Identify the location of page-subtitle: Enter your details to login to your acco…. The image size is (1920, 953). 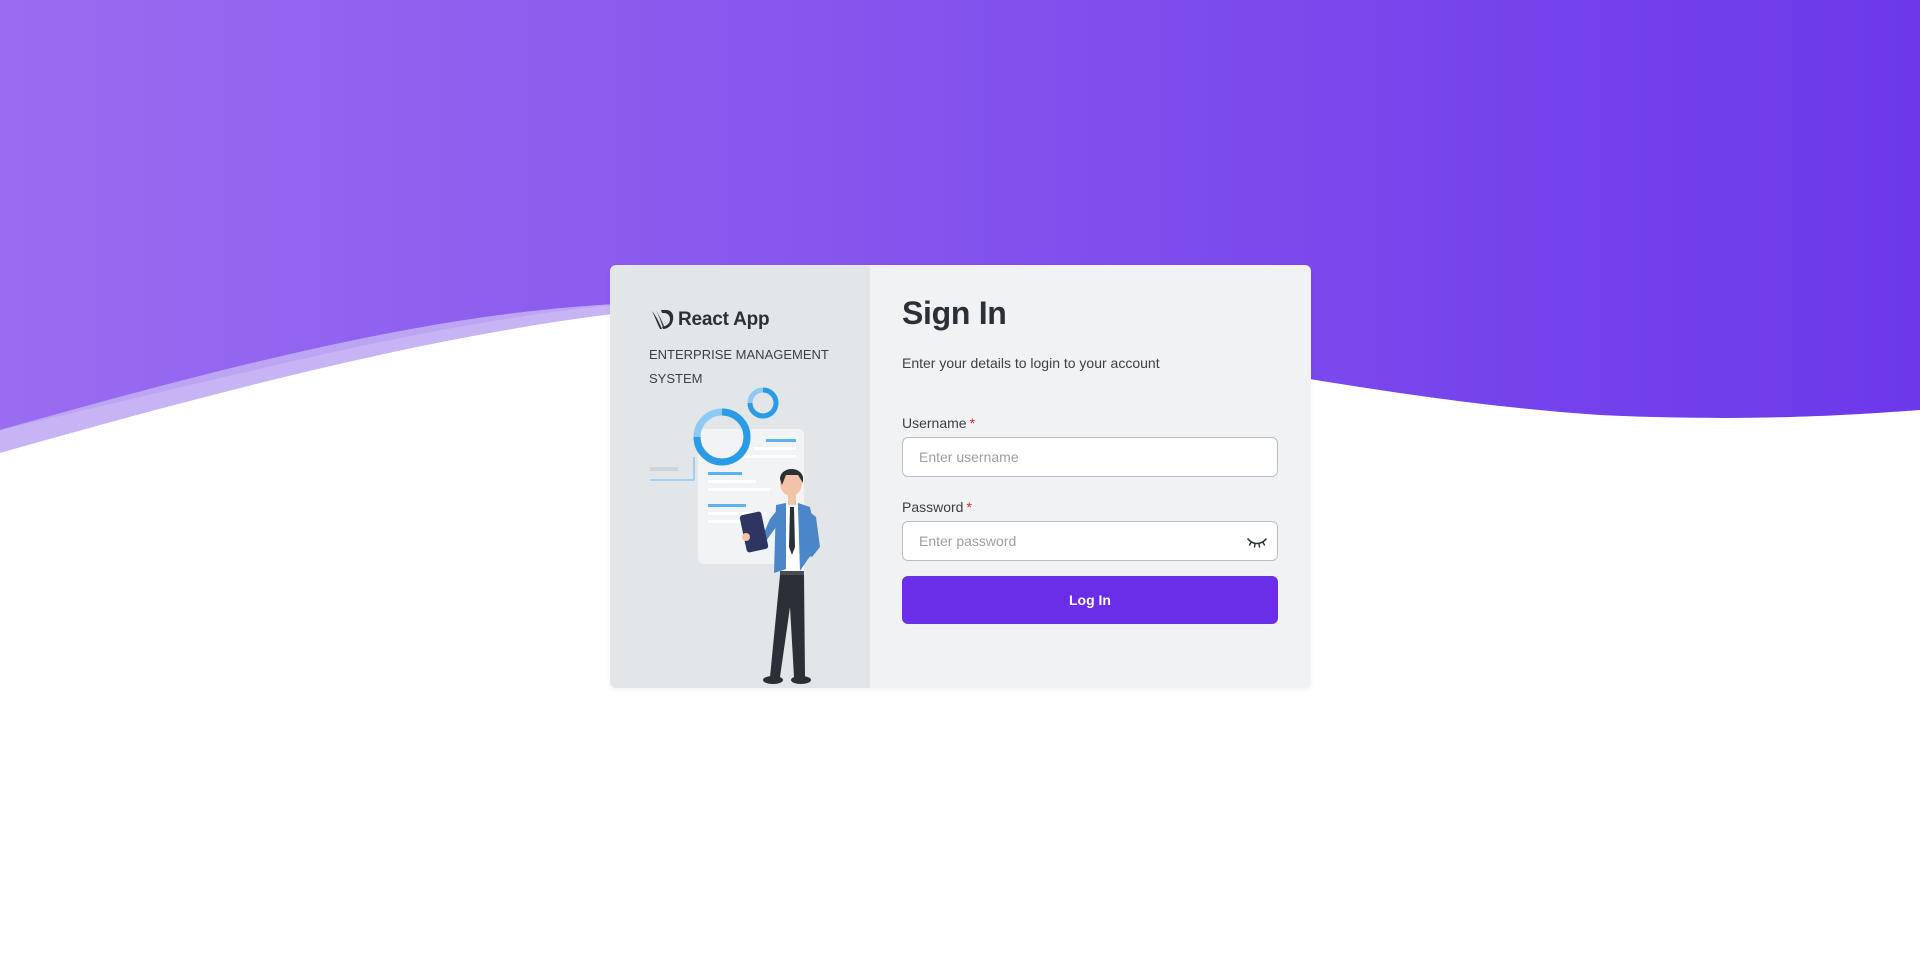
(1031, 363).